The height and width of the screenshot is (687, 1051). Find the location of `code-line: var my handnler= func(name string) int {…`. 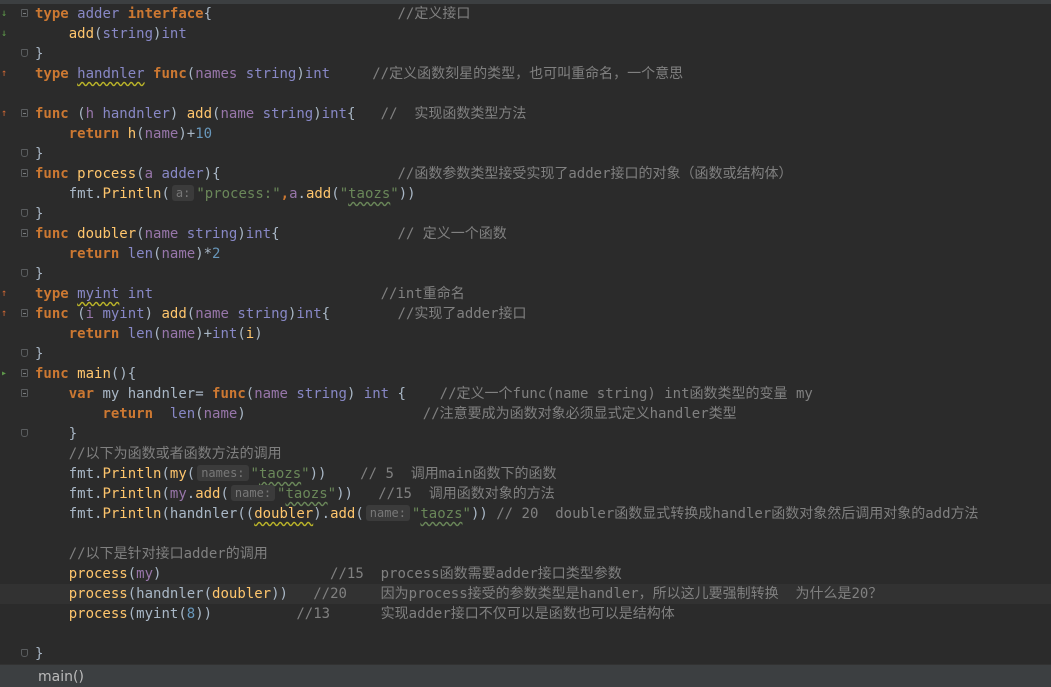

code-line: var my handnler= func(name string) int {… is located at coordinates (525, 394).